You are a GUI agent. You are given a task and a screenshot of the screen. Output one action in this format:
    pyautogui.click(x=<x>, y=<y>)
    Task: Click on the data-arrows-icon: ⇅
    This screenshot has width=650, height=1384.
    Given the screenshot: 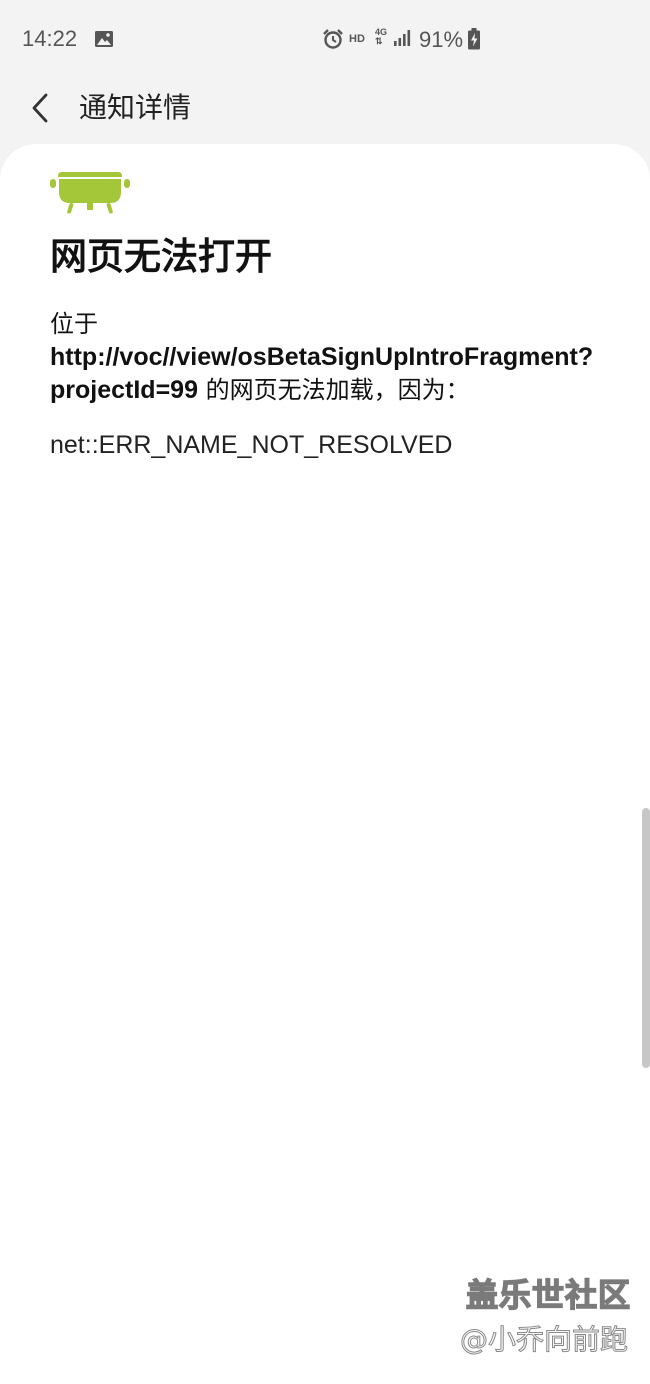 What is the action you would take?
    pyautogui.click(x=379, y=41)
    